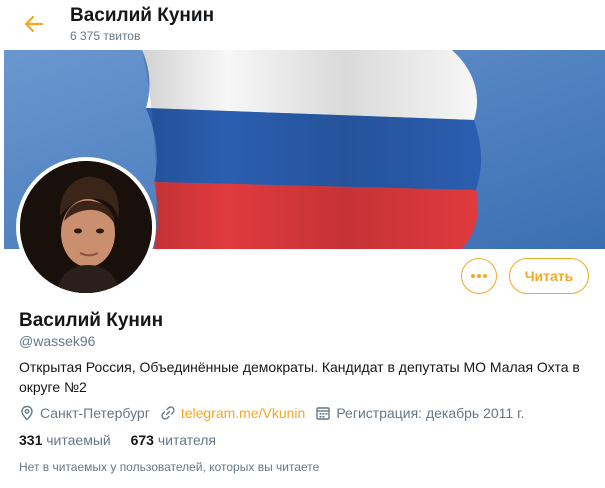 This screenshot has height=488, width=605. I want to click on more-options-button, so click(479, 276).